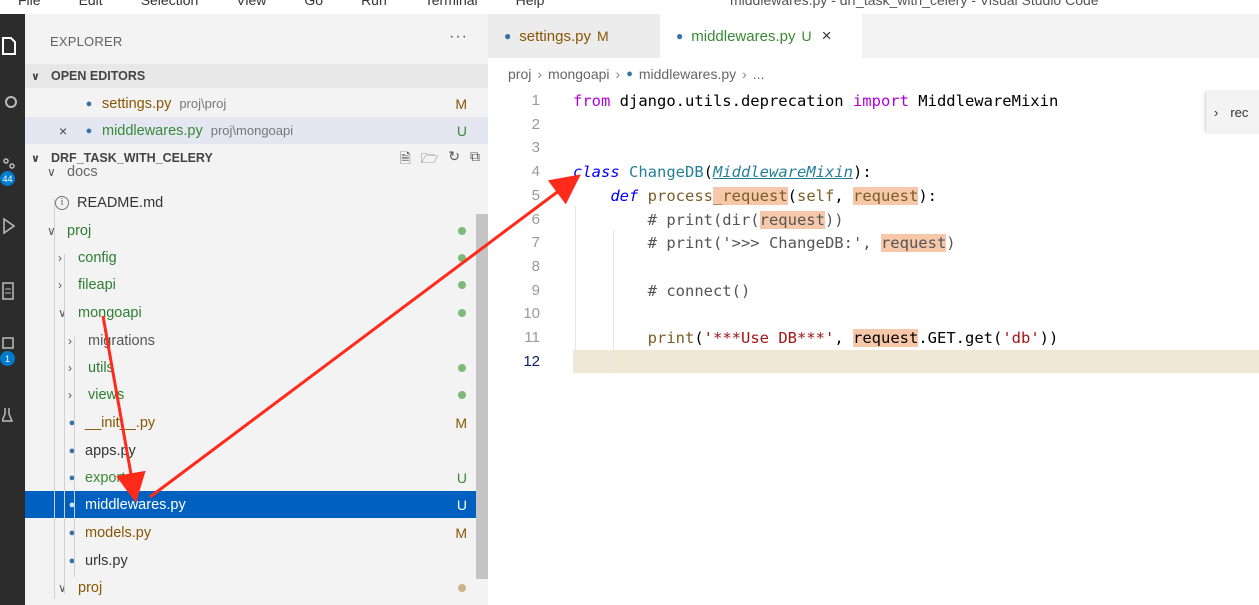 The height and width of the screenshot is (605, 1259). What do you see at coordinates (313, 4) in the screenshot?
I see `menu-go: Go` at bounding box center [313, 4].